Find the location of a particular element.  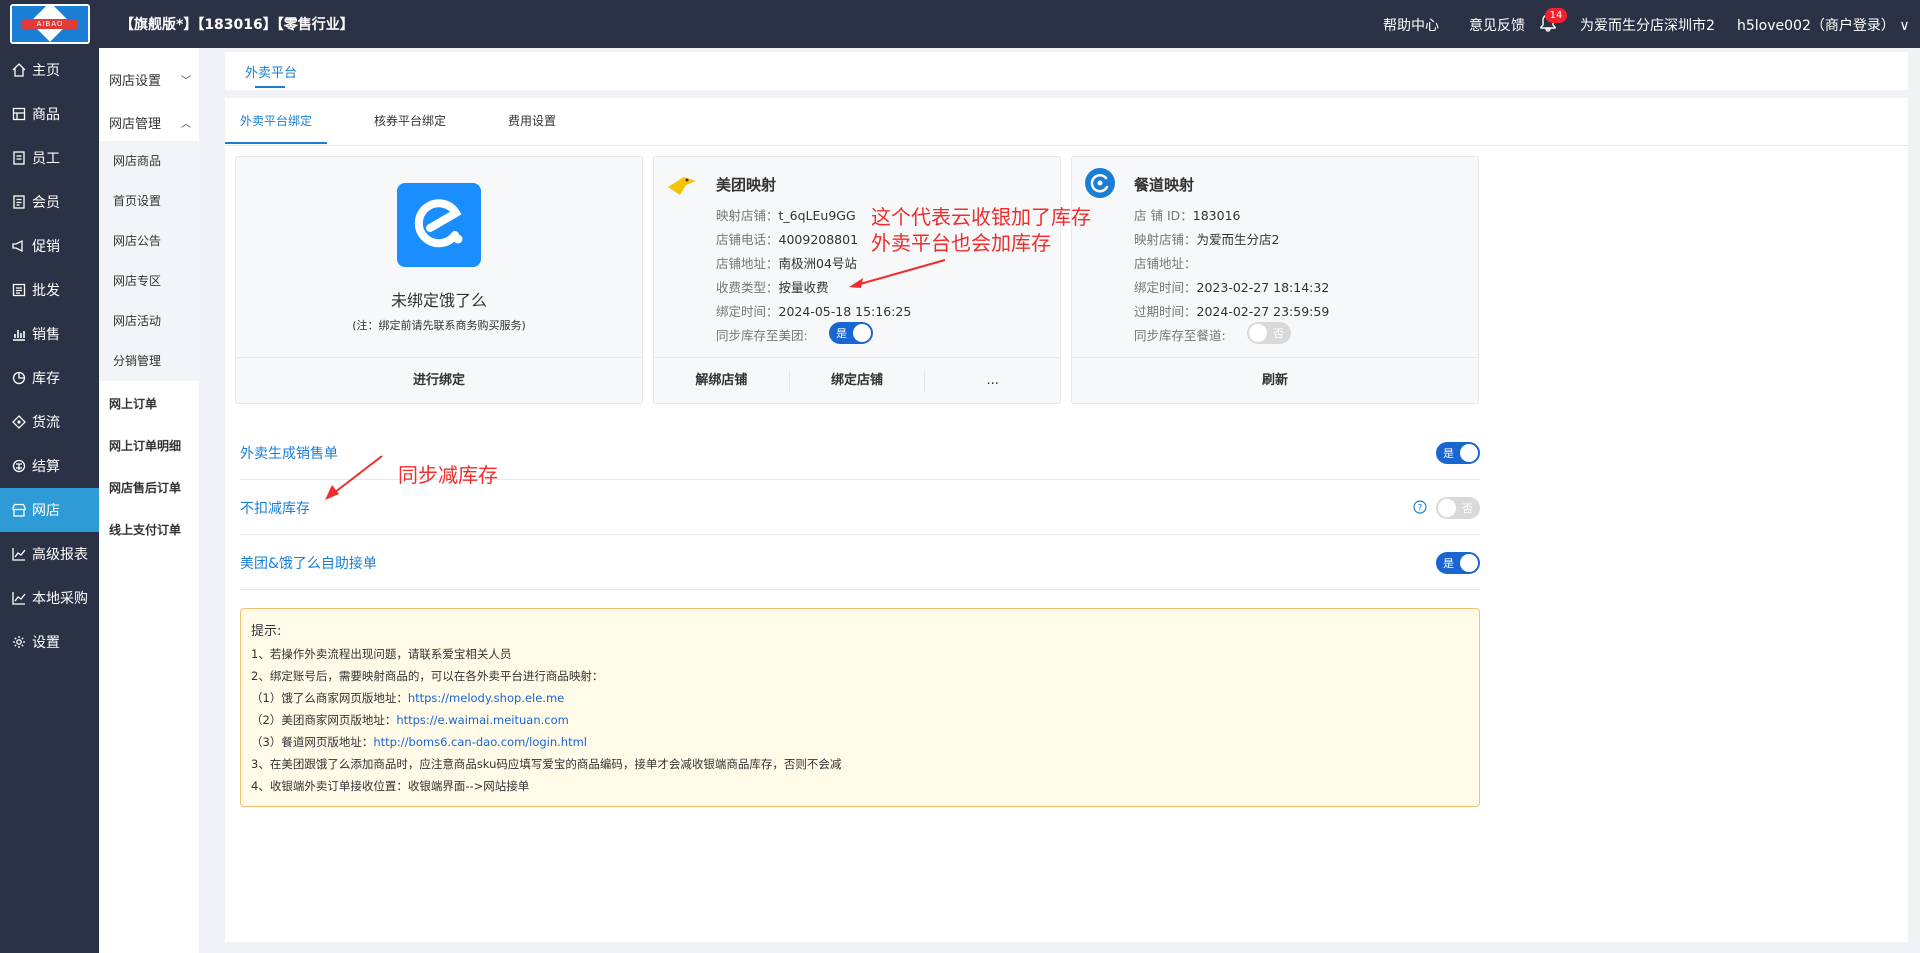

setting-label: 不扣减库存 is located at coordinates (275, 508).